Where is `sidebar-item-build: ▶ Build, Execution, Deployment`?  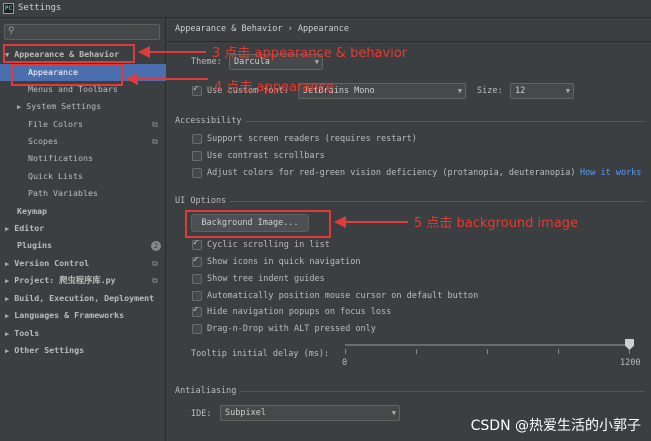
sidebar-item-build: ▶ Build, Execution, Deployment is located at coordinates (79, 298).